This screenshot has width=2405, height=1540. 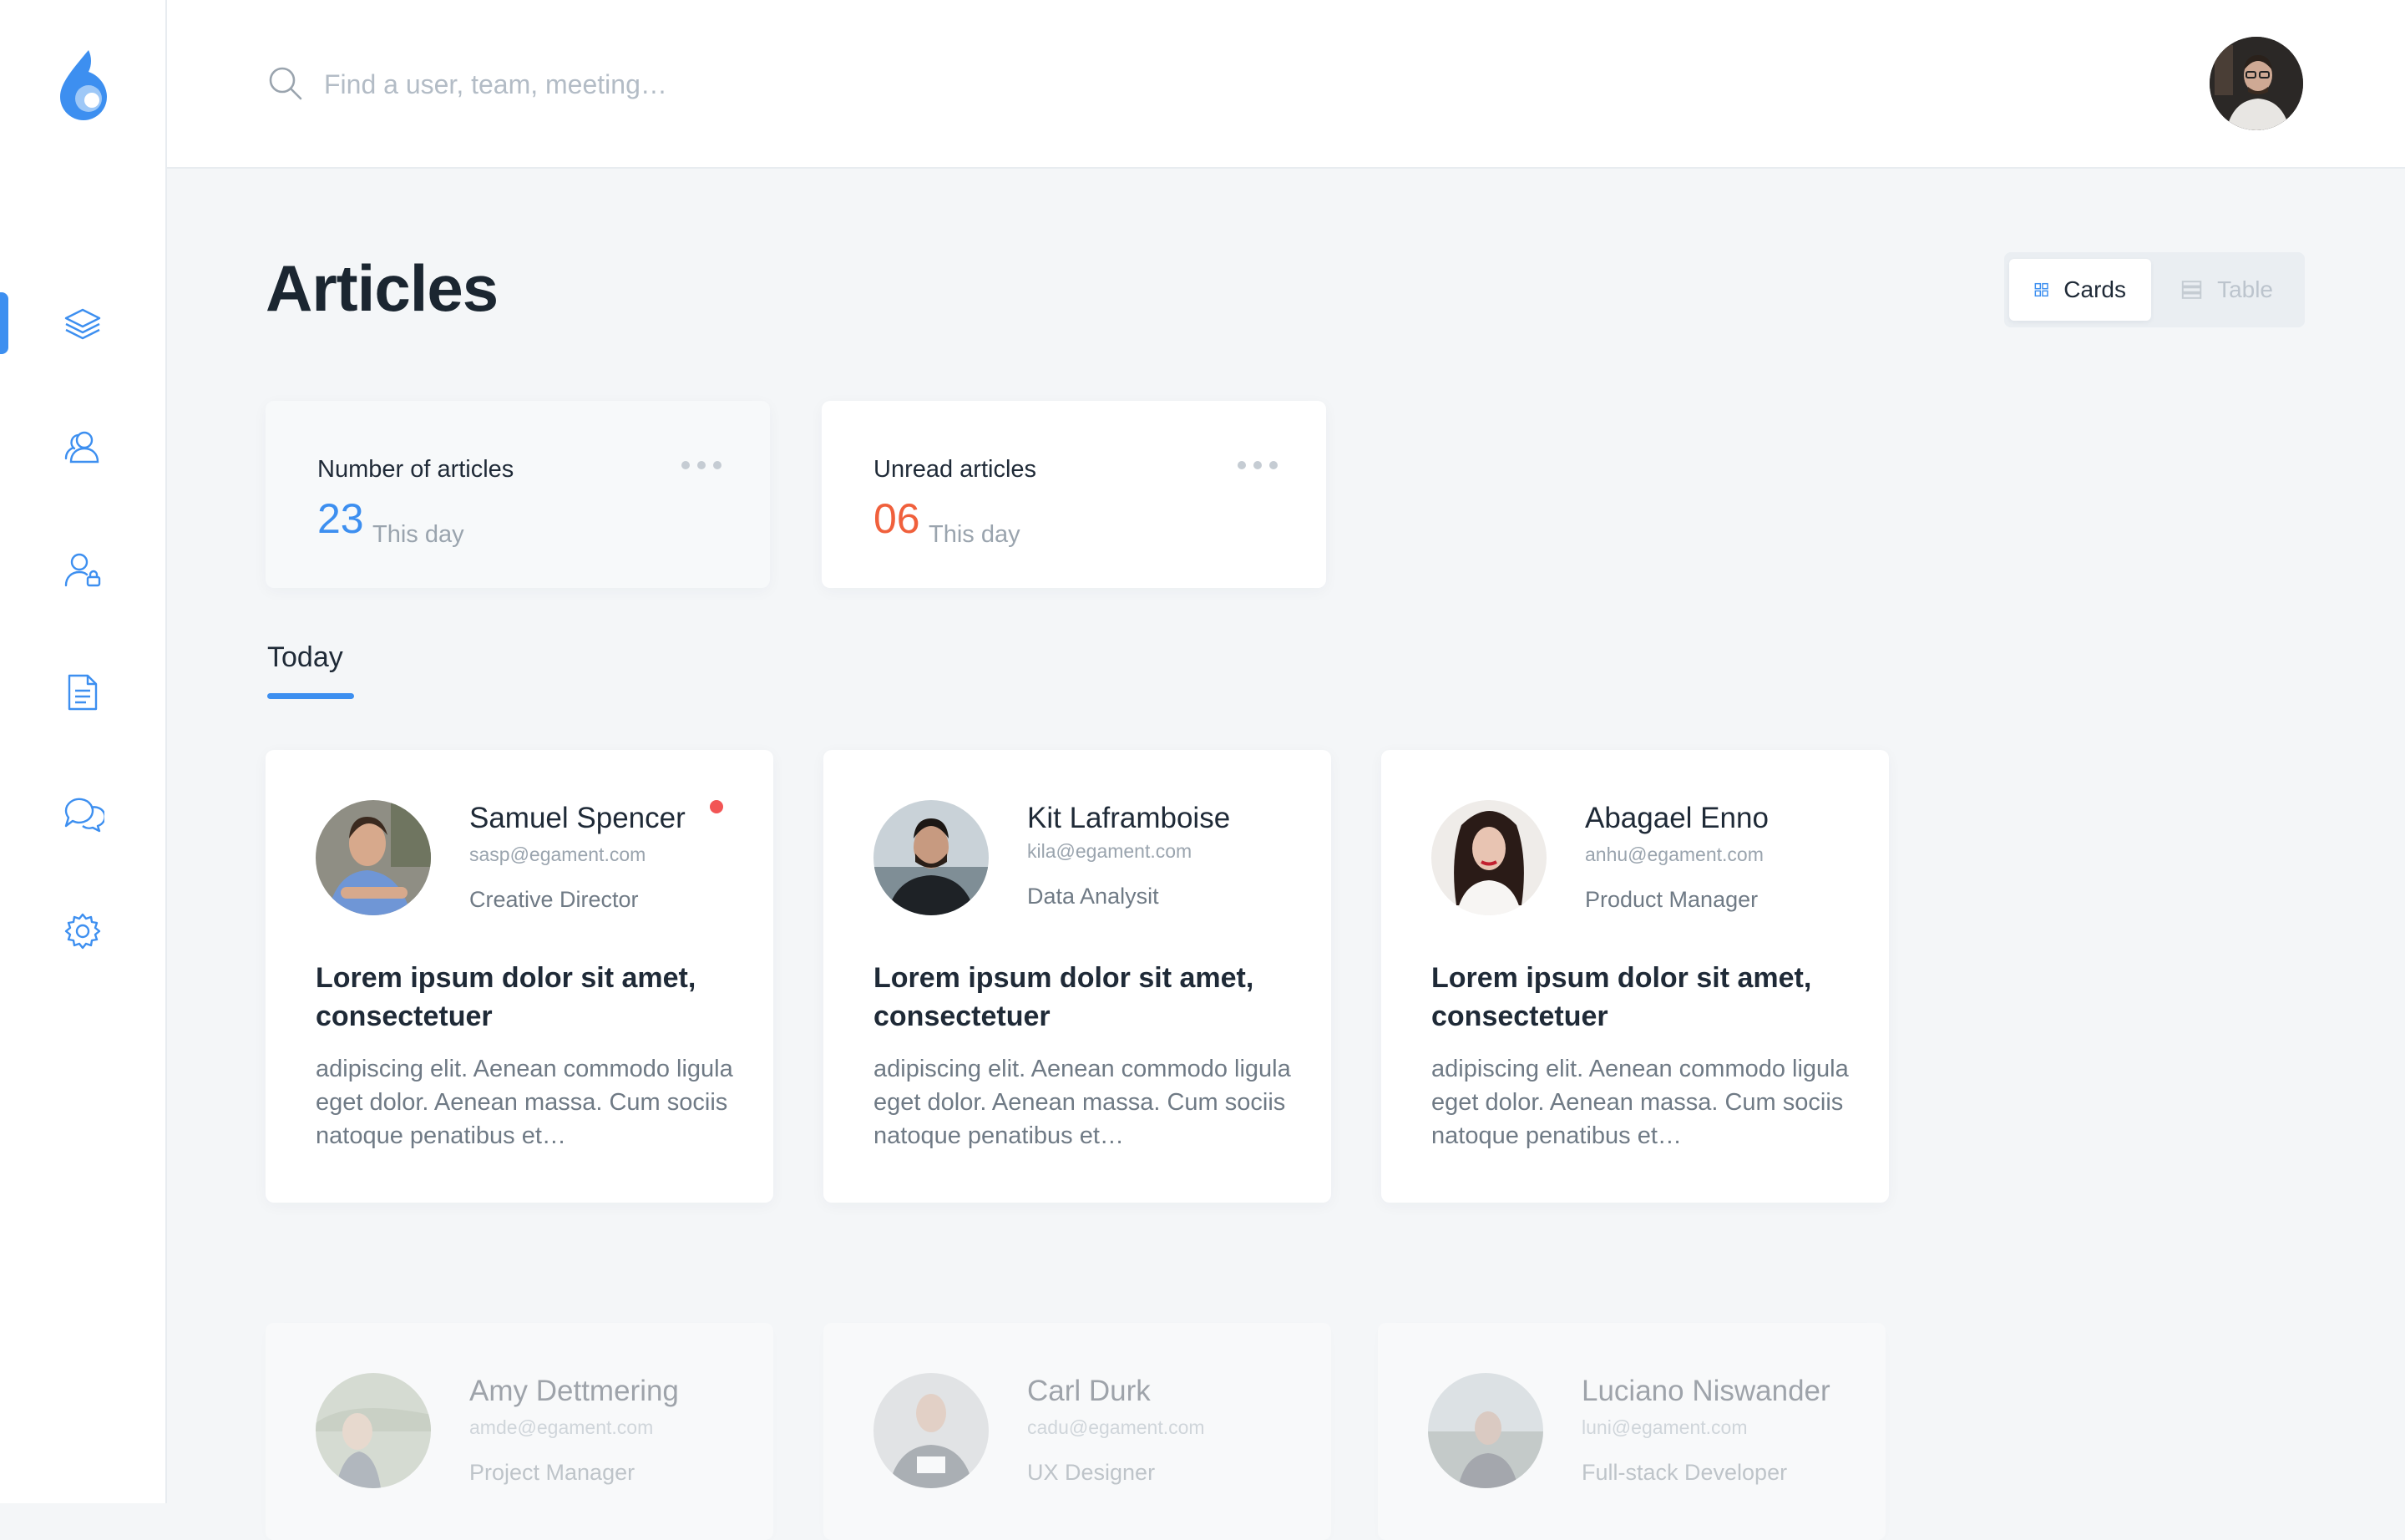 I want to click on chat-icon, so click(x=84, y=815).